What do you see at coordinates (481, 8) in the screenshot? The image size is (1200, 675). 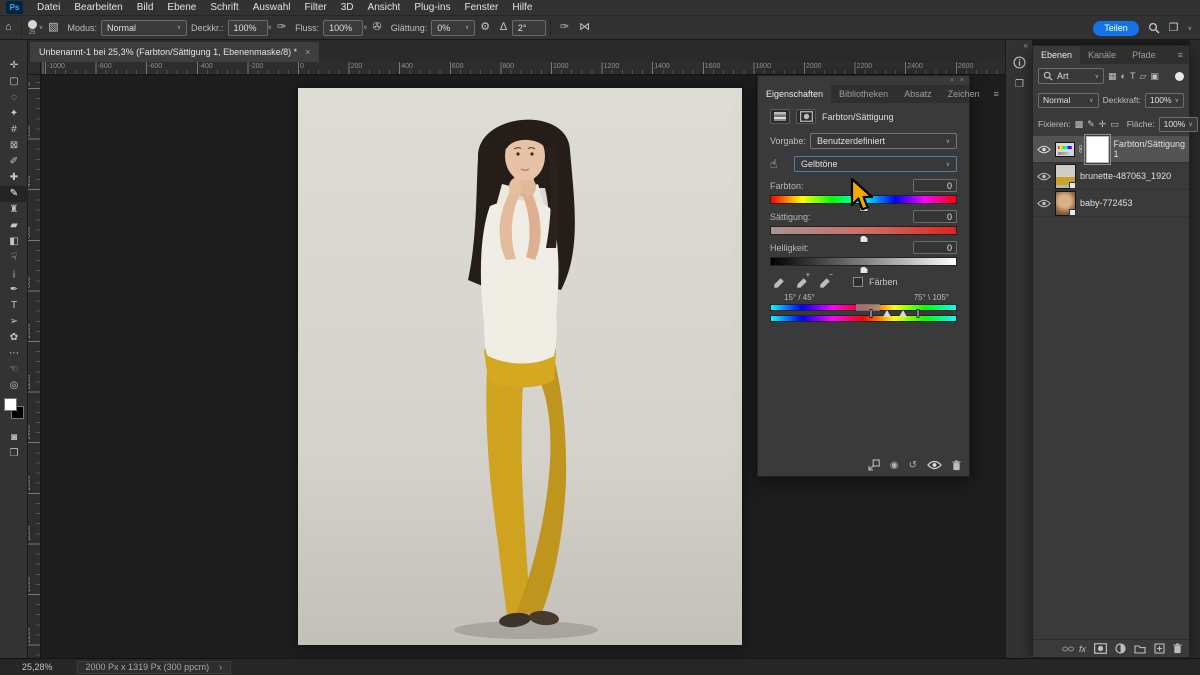 I see `menu-item-fenster: Fenster` at bounding box center [481, 8].